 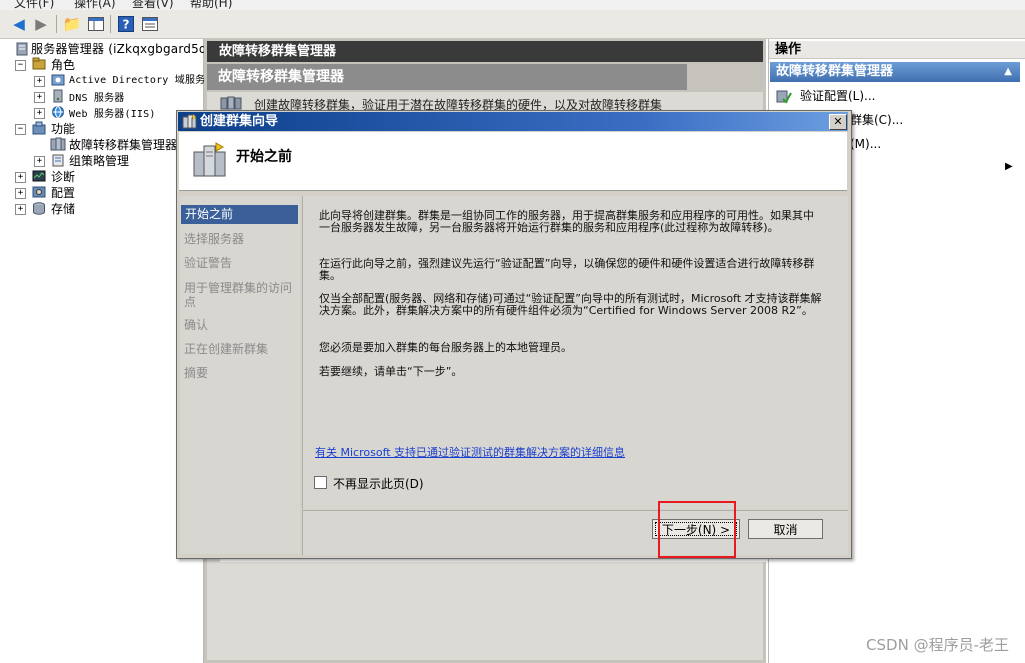 What do you see at coordinates (39, 81) in the screenshot?
I see `tree-expand-ad: +` at bounding box center [39, 81].